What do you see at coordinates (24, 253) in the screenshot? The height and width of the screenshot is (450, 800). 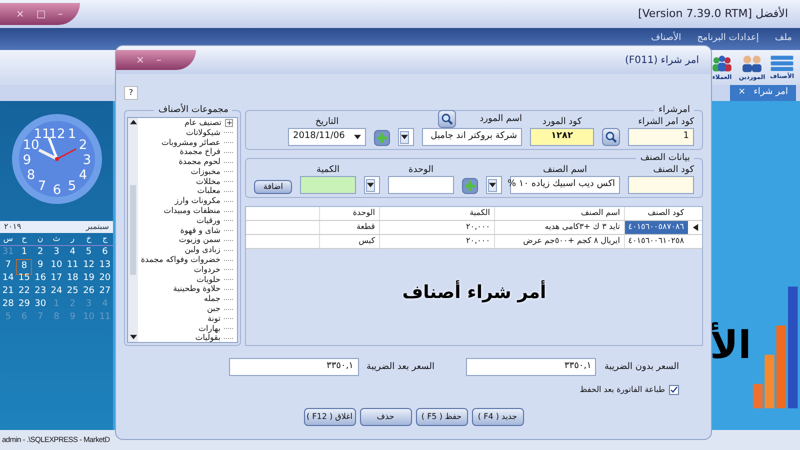 I see `calendar-day: 1` at bounding box center [24, 253].